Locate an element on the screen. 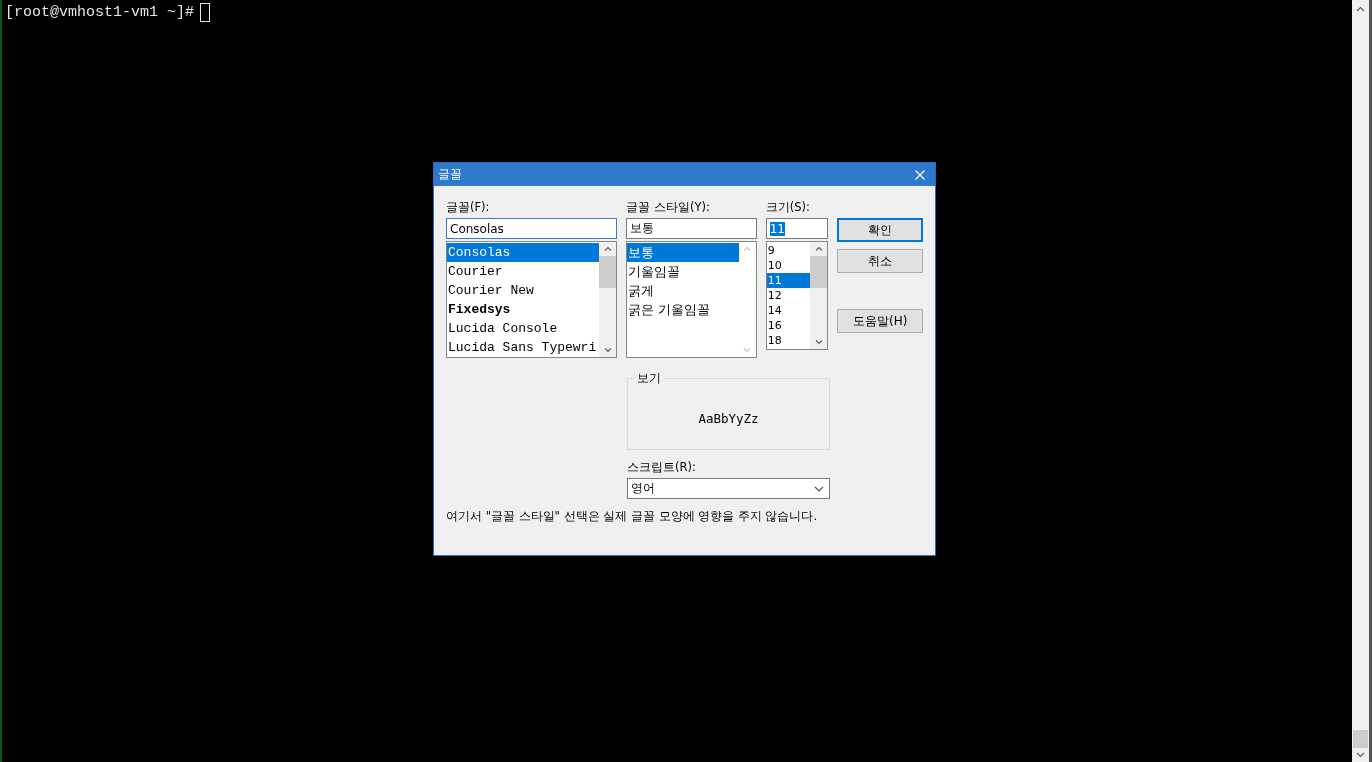 The height and width of the screenshot is (762, 1372). terminal-cursor is located at coordinates (205, 12).